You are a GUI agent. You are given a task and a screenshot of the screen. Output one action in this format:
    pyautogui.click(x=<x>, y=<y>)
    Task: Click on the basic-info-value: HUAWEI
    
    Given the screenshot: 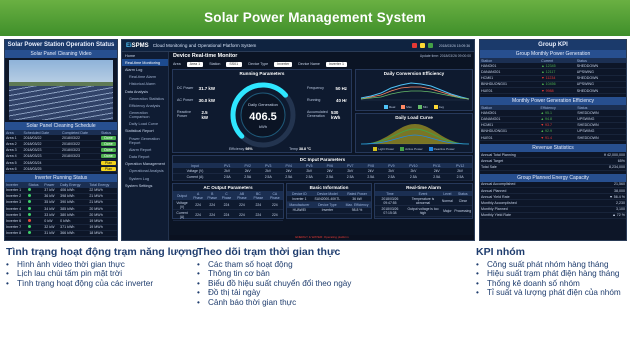 What is the action you would take?
    pyautogui.click(x=299, y=210)
    